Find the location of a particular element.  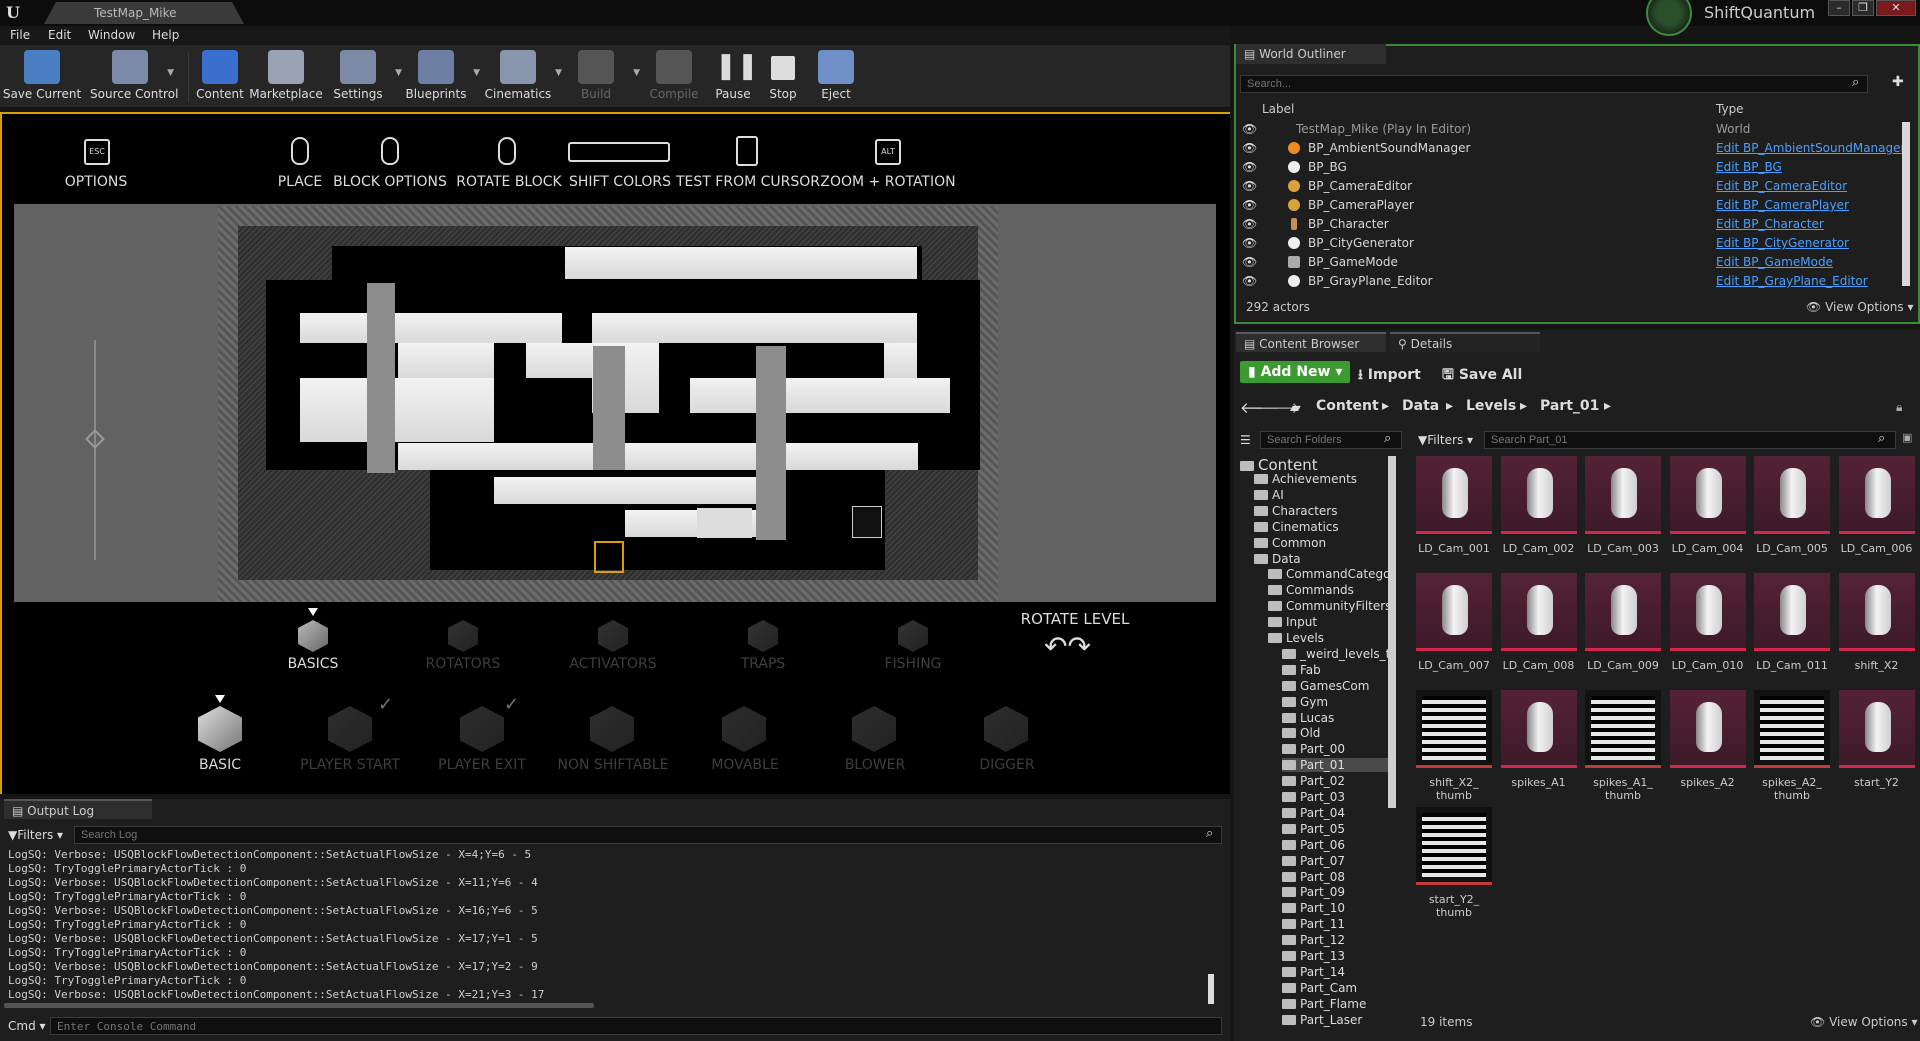

asset-tile: LD_Cam_010 is located at coordinates (1707, 633).